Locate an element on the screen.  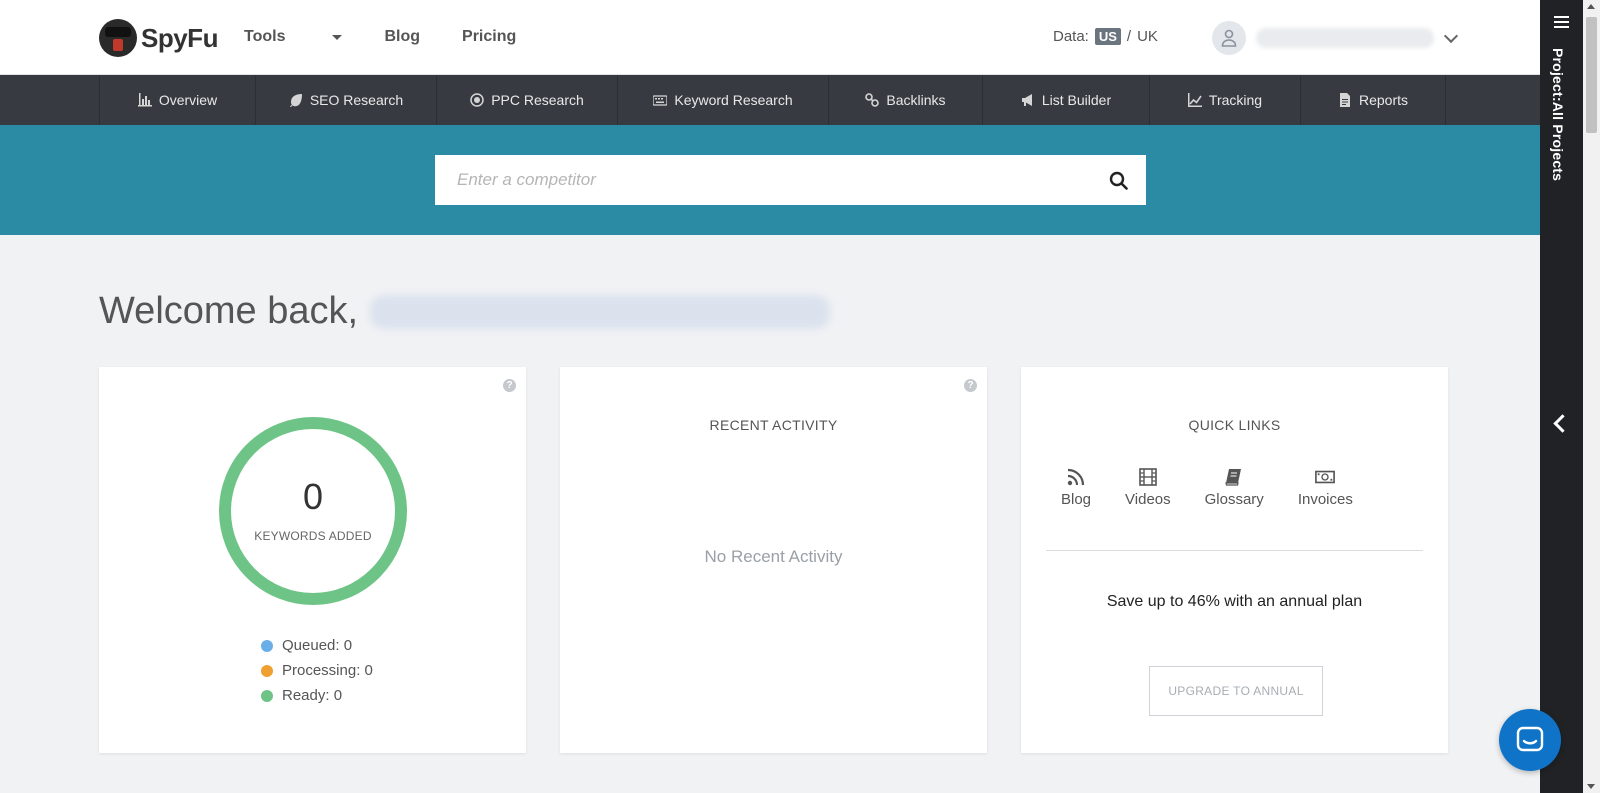
book-icon is located at coordinates (1233, 477).